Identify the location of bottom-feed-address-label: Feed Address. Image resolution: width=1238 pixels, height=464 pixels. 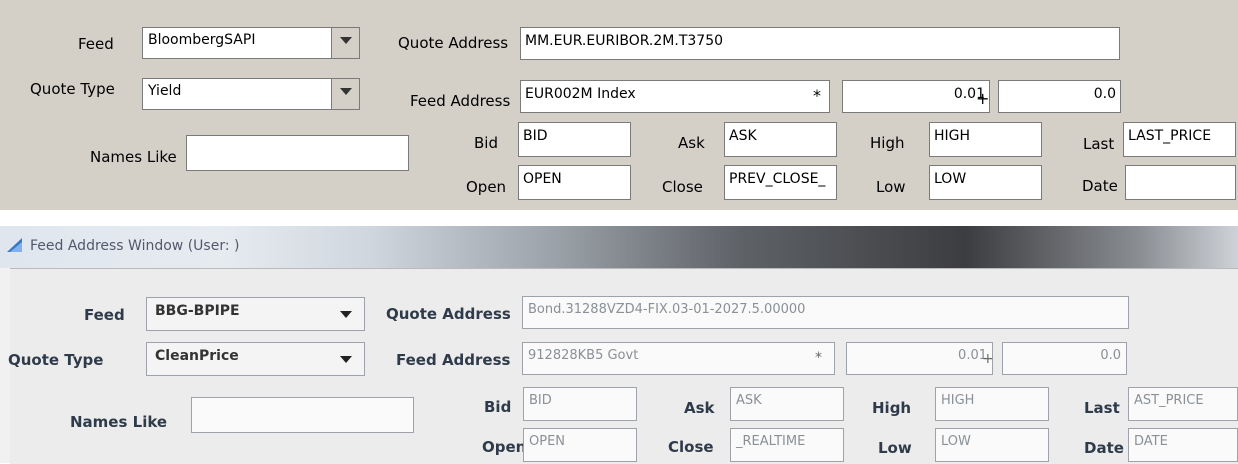
(453, 360).